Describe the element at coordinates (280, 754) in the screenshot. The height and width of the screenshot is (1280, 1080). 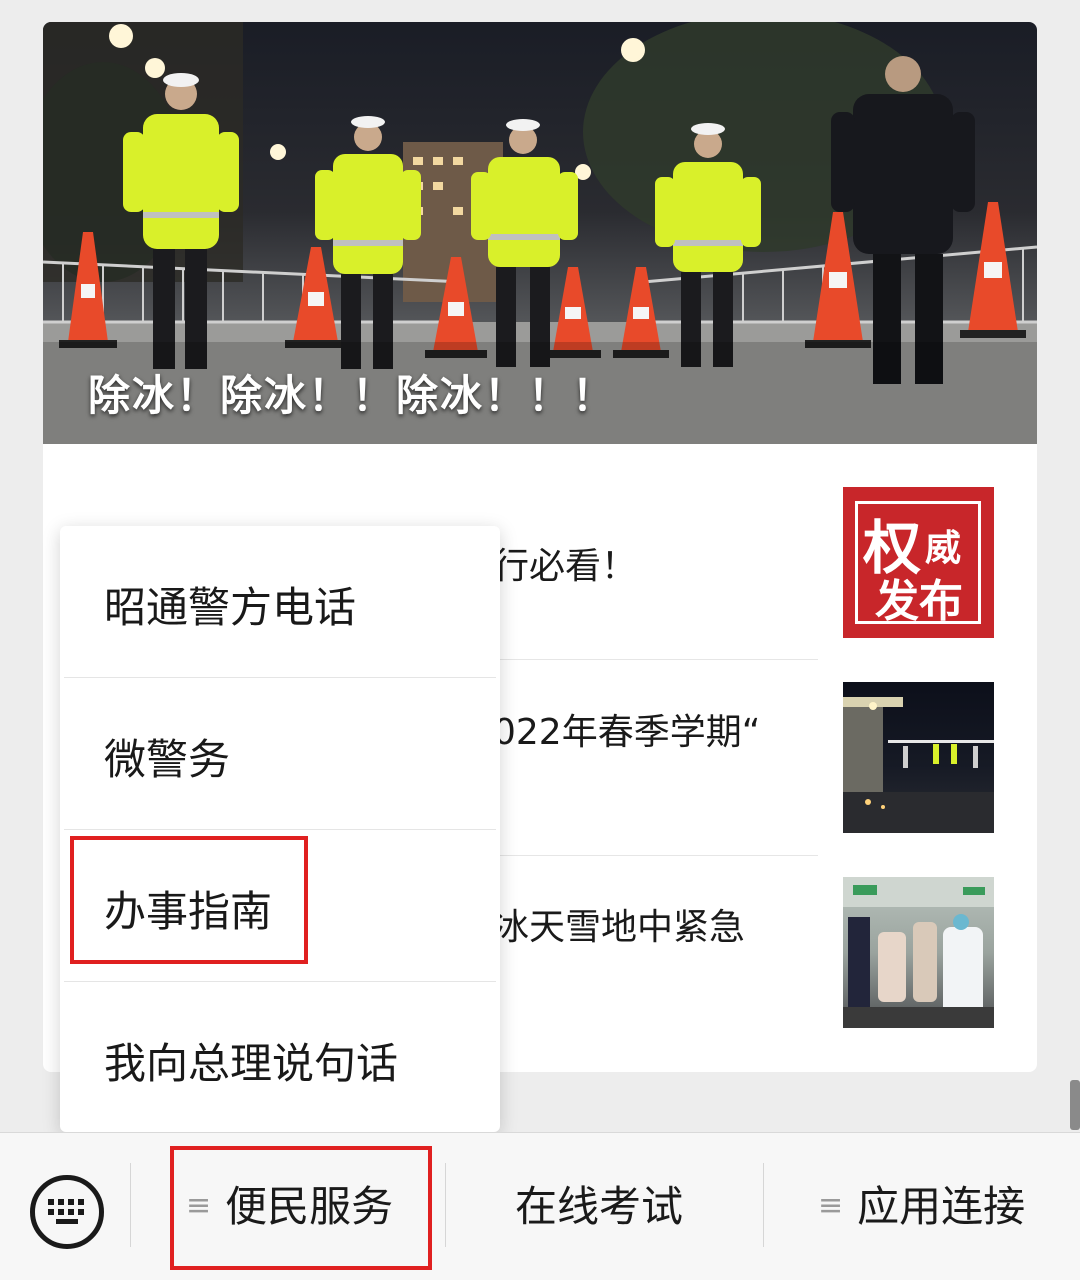
I see `menu-item-micro-police: 微警务` at that location.